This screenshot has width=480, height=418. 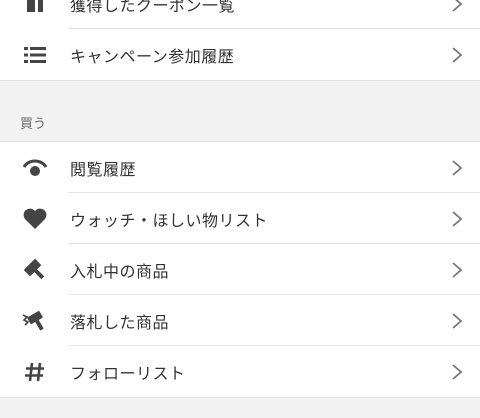 I want to click on menu-item-watchlist: ウォッチ・ほしい物リスト, so click(x=240, y=218).